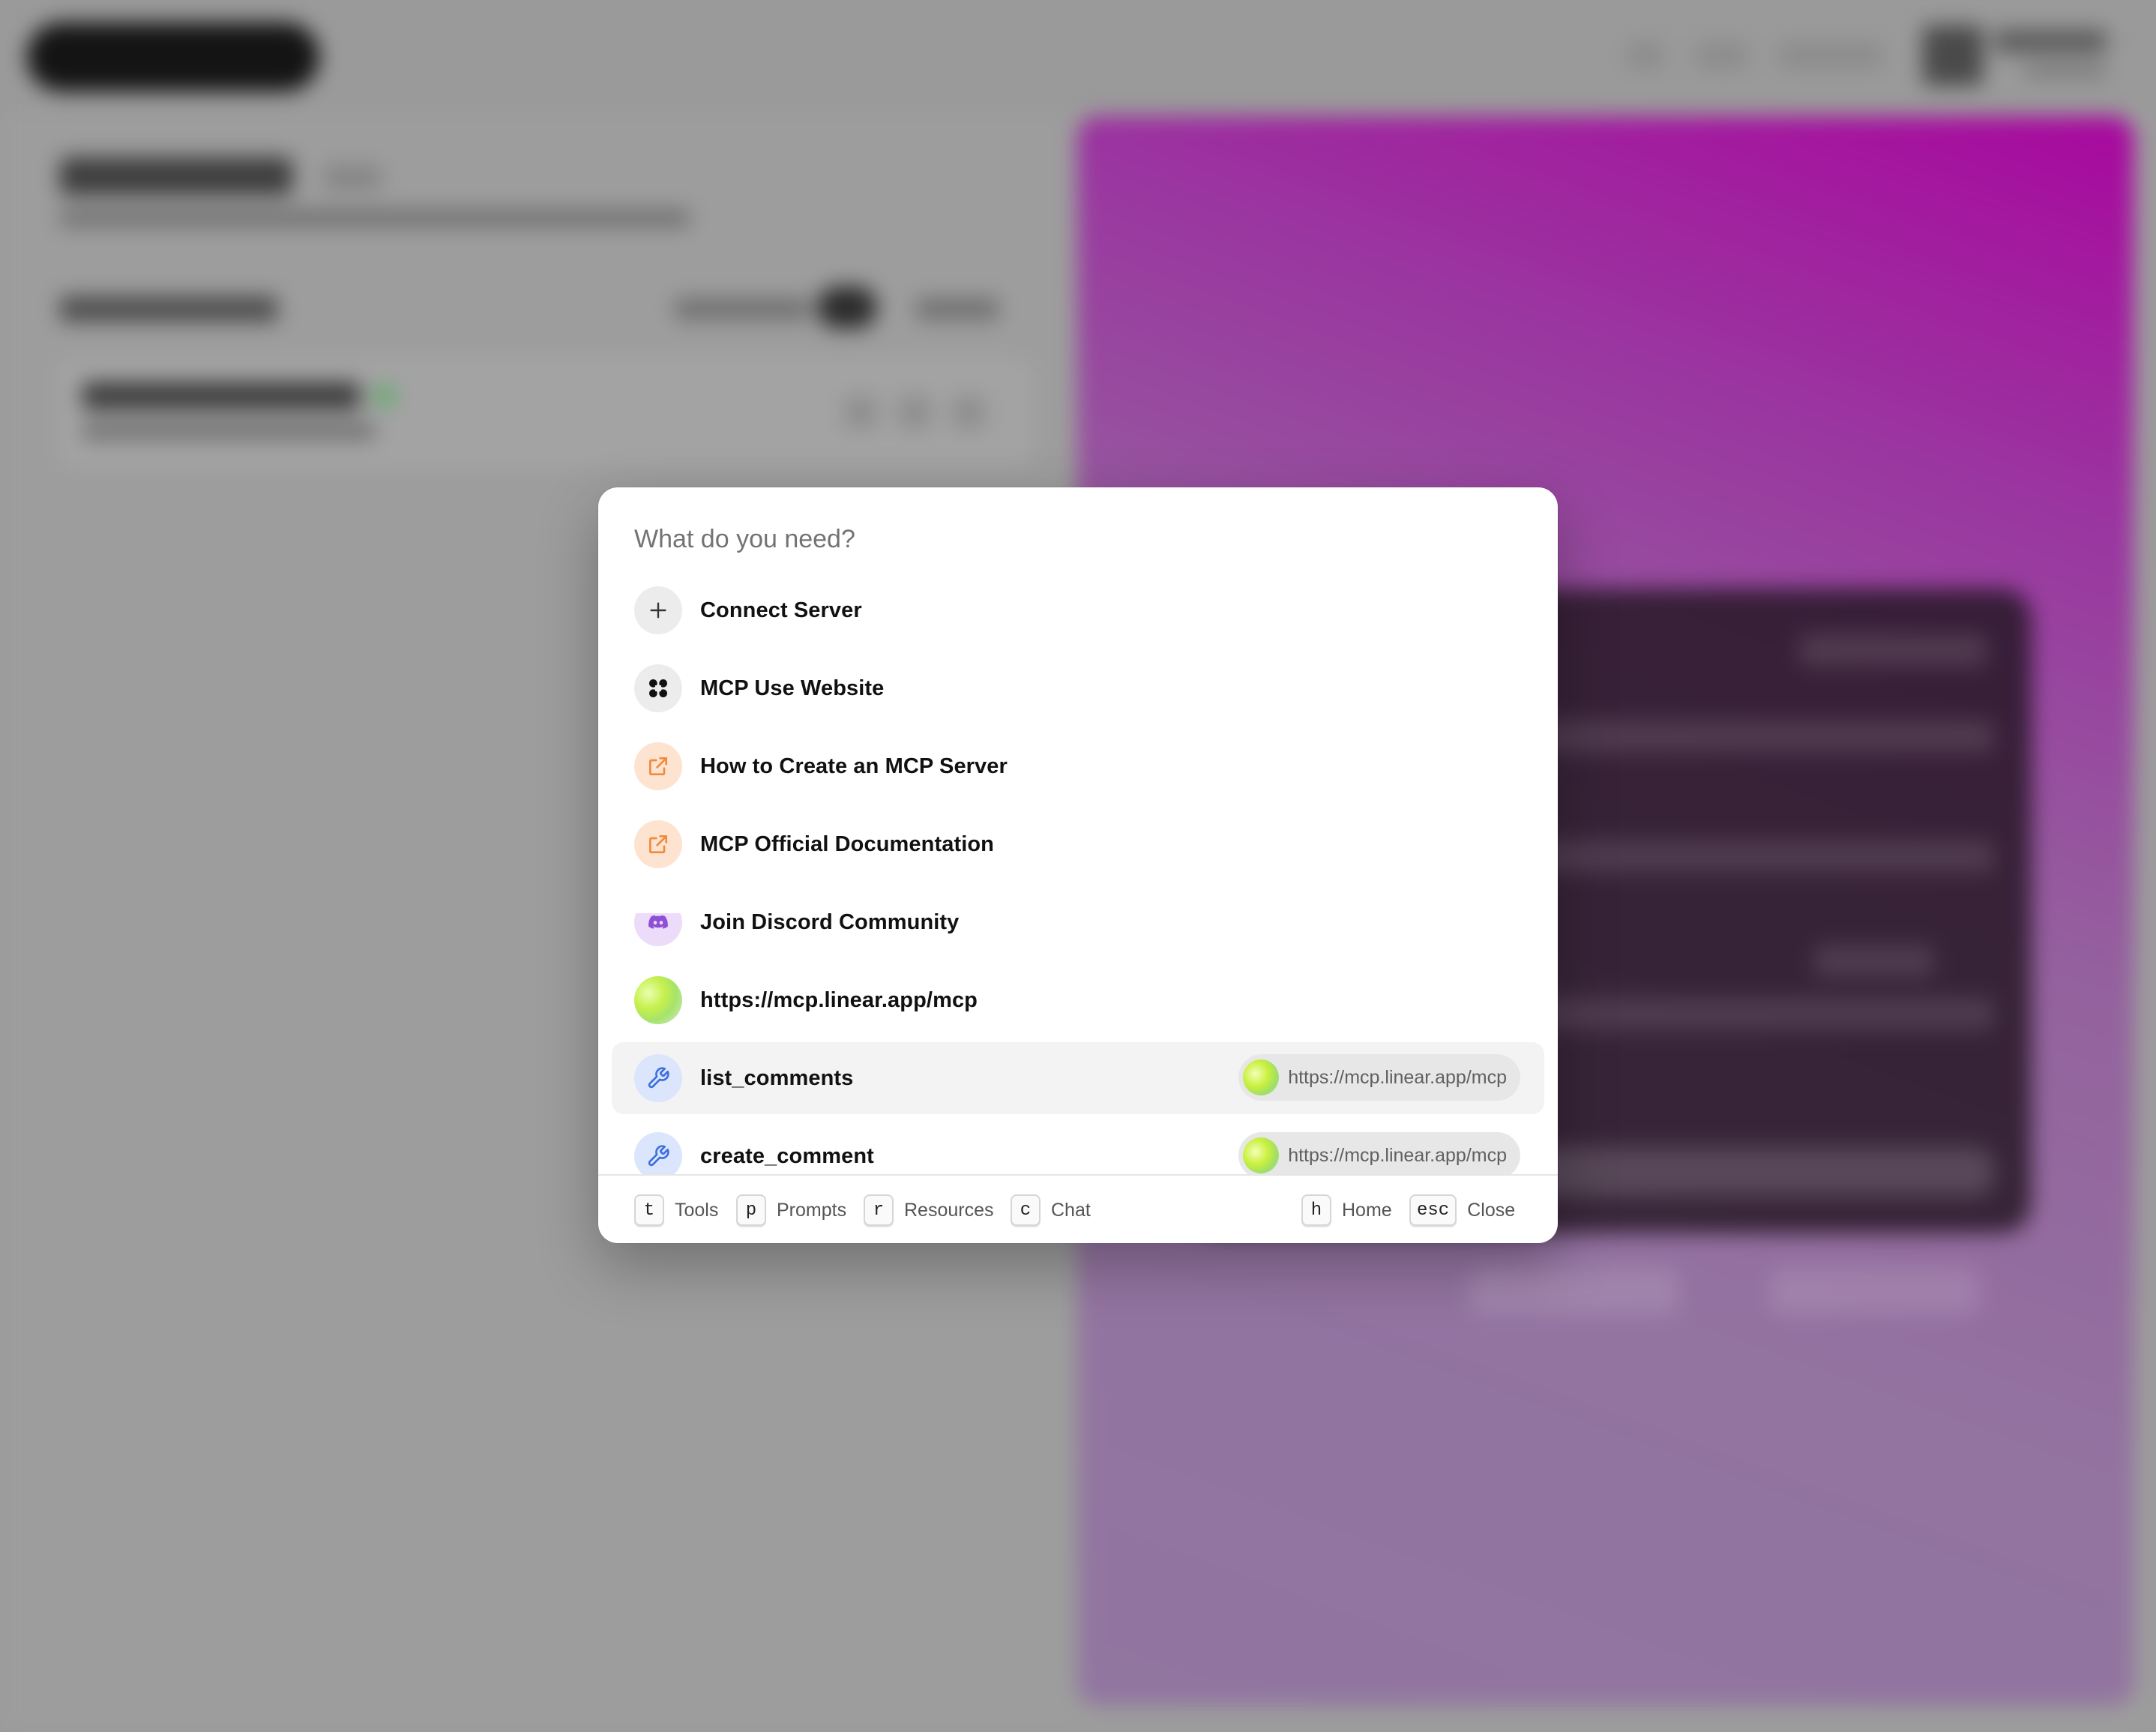  I want to click on shortcut-prompts: p Prompts, so click(791, 1210).